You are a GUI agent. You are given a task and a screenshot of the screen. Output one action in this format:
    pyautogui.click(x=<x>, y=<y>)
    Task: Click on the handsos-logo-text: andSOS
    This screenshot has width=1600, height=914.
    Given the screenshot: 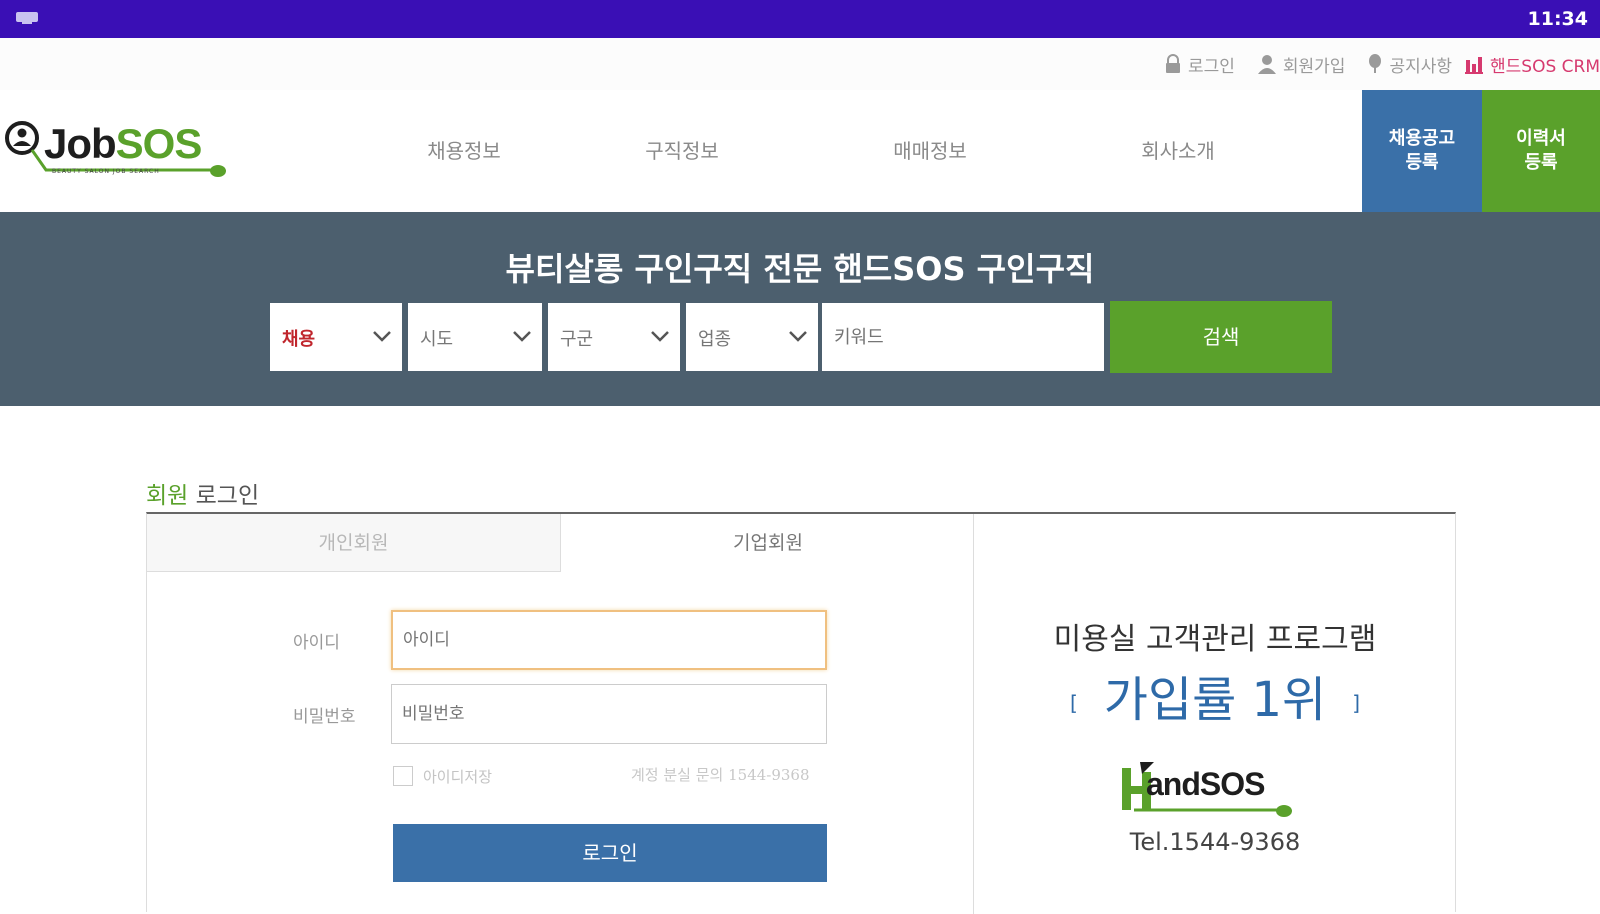 What is the action you would take?
    pyautogui.click(x=1205, y=784)
    